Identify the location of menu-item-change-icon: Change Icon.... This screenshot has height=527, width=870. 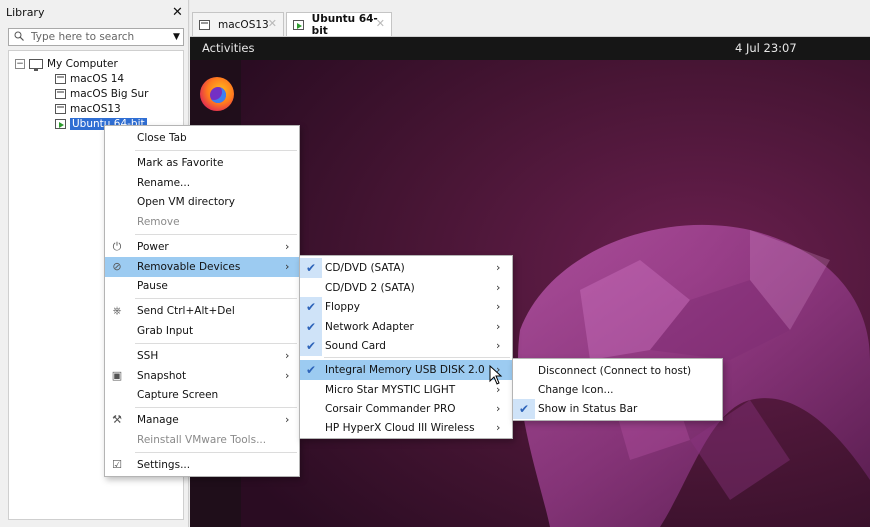
(617, 390).